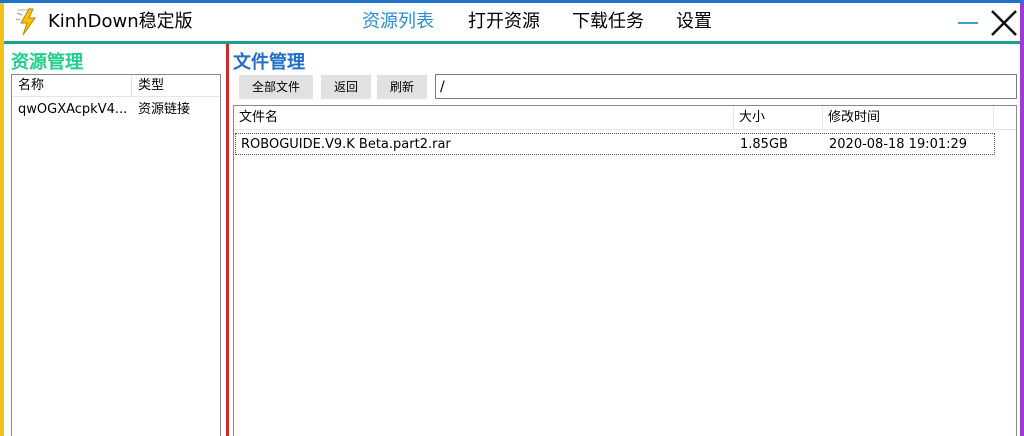  Describe the element at coordinates (276, 87) in the screenshot. I see `all-files-button: 全部文件` at that location.